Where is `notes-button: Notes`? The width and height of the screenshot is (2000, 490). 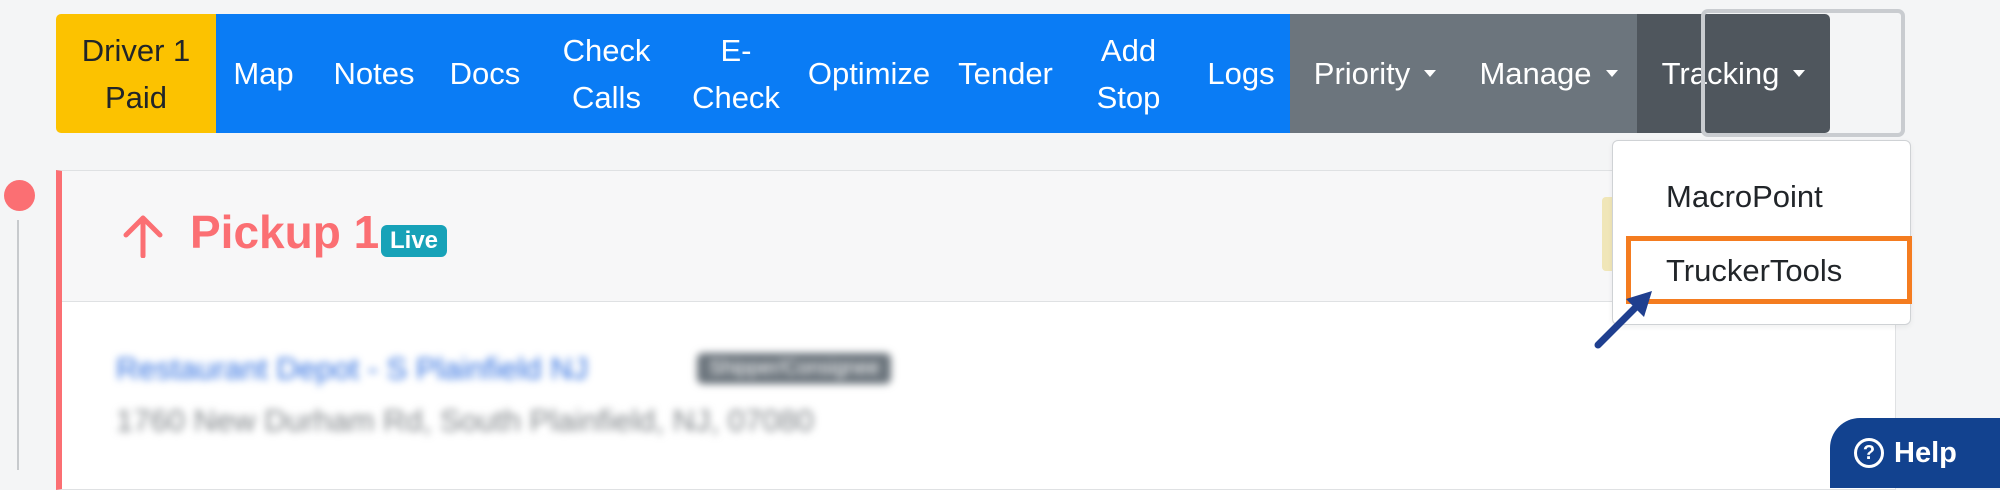
notes-button: Notes is located at coordinates (374, 73).